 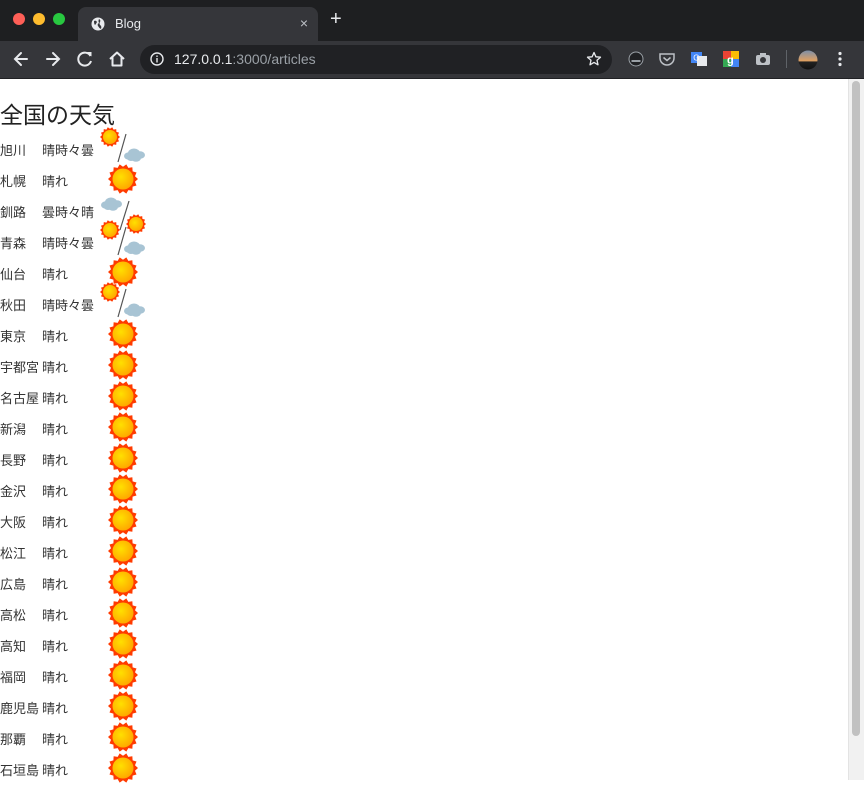 What do you see at coordinates (157, 59) in the screenshot?
I see `info-icon` at bounding box center [157, 59].